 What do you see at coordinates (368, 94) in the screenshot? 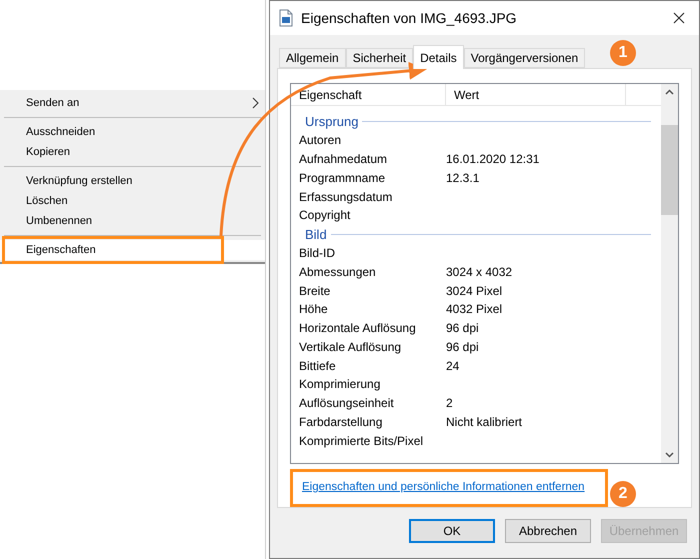
I see `column-header: Eigenschaft` at bounding box center [368, 94].